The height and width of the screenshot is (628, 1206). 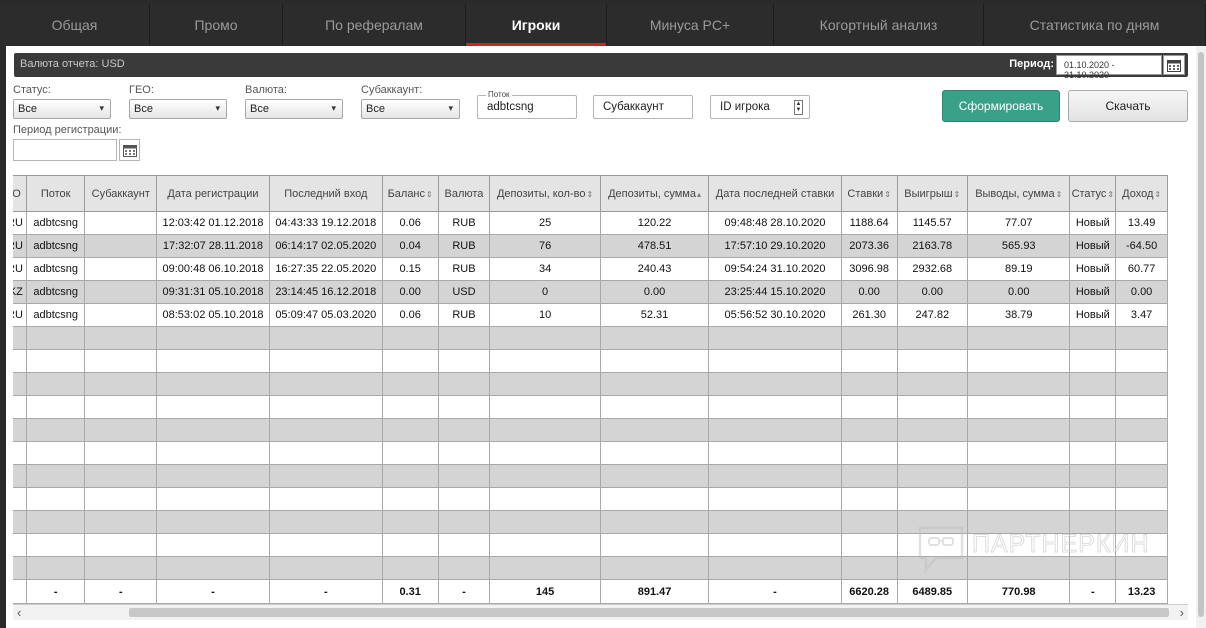 I want to click on column-header-label: Выигрыш, so click(x=928, y=193).